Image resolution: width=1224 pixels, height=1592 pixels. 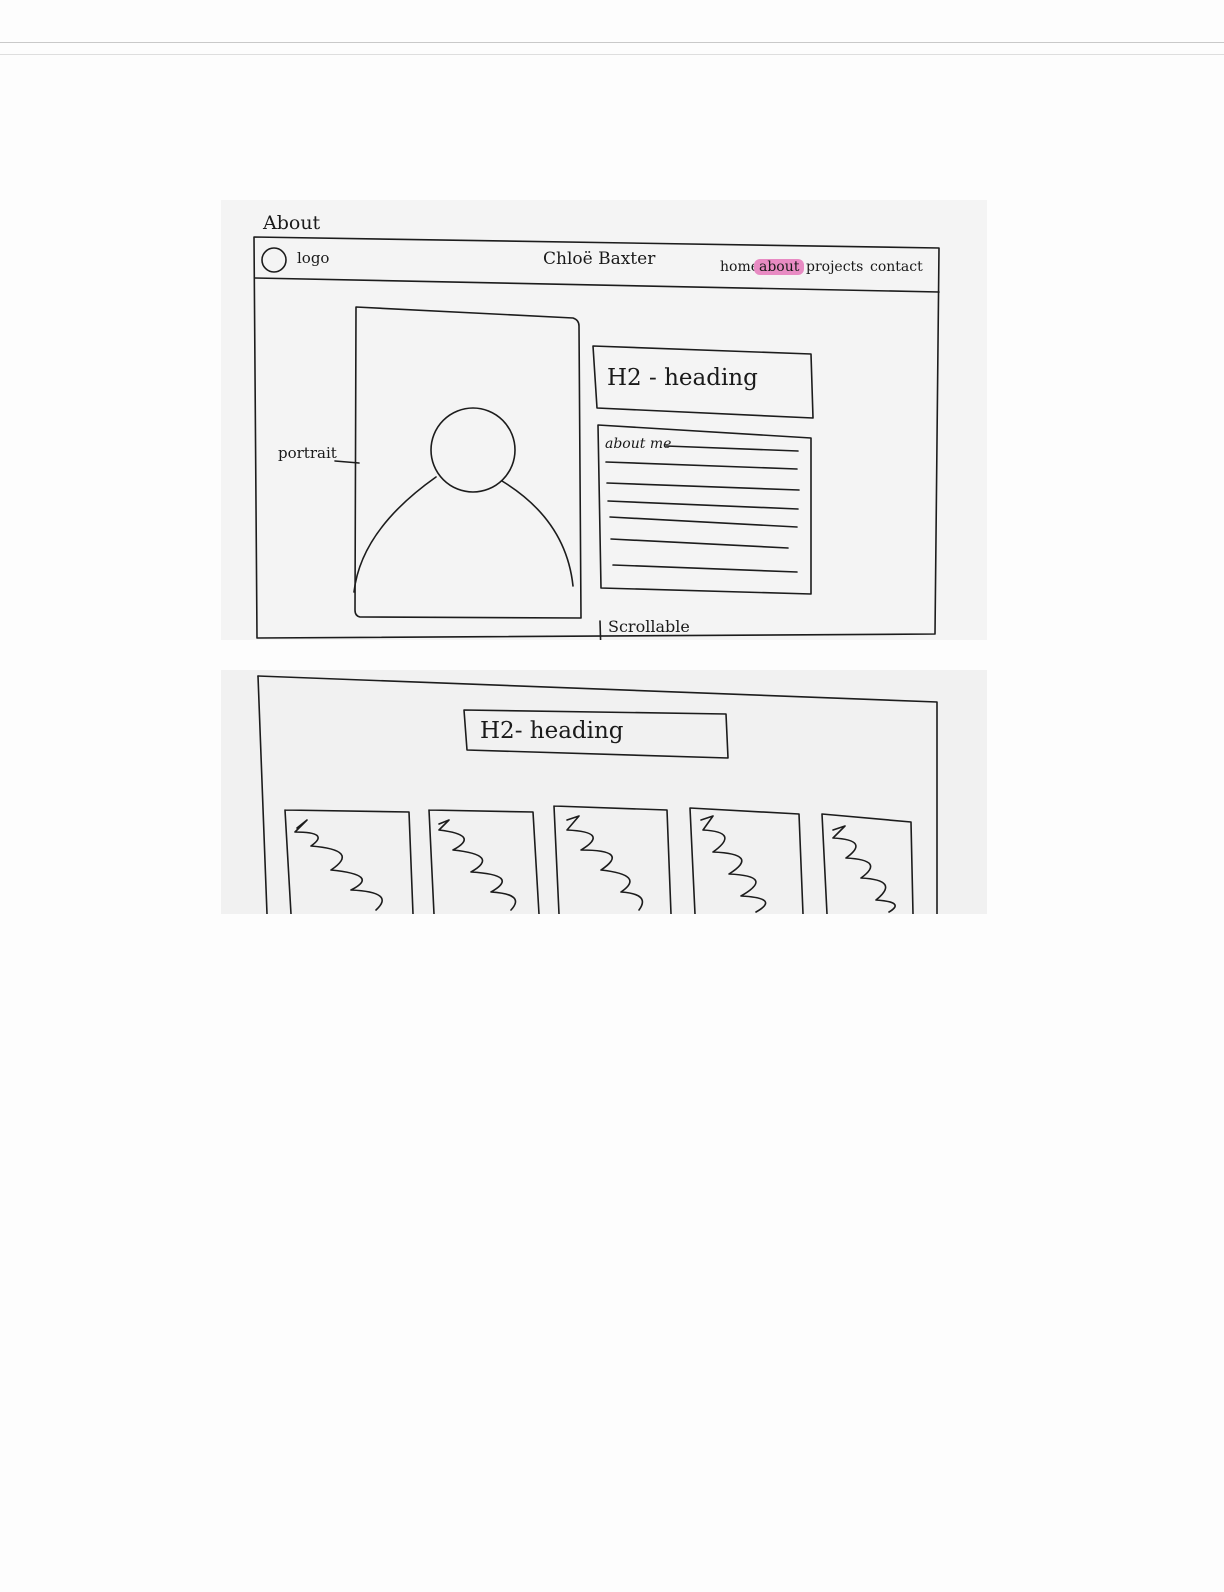 I want to click on scrollable-annotation: Scrollable, so click(x=649, y=626).